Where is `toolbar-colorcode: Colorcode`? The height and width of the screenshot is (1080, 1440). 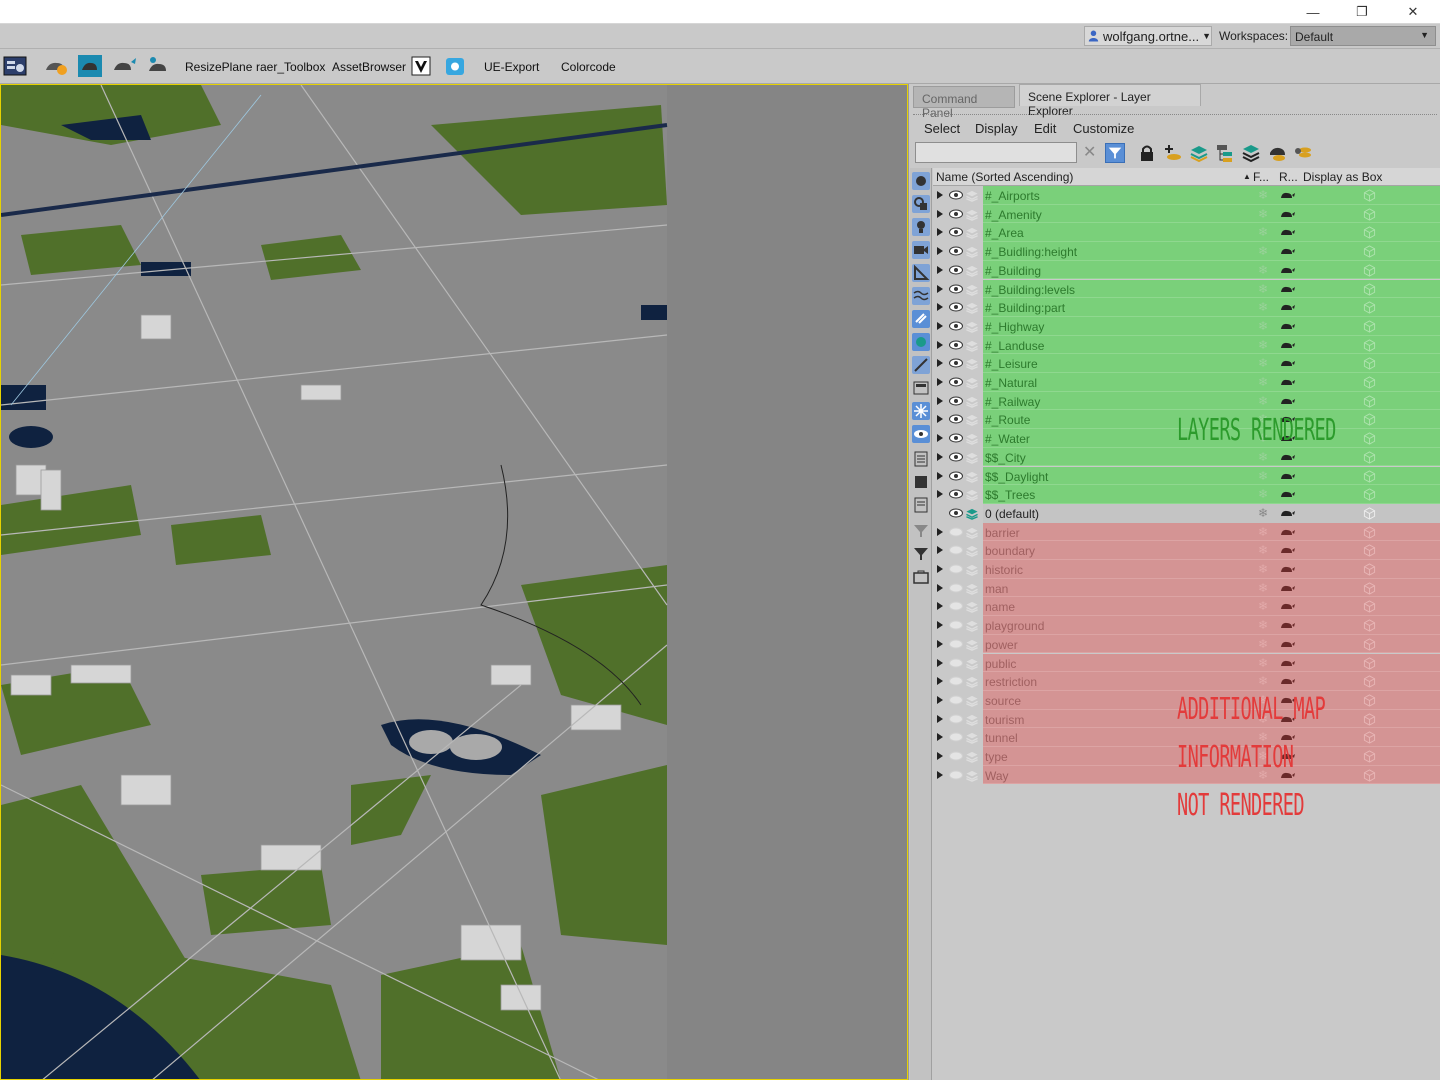
toolbar-colorcode: Colorcode is located at coordinates (588, 67).